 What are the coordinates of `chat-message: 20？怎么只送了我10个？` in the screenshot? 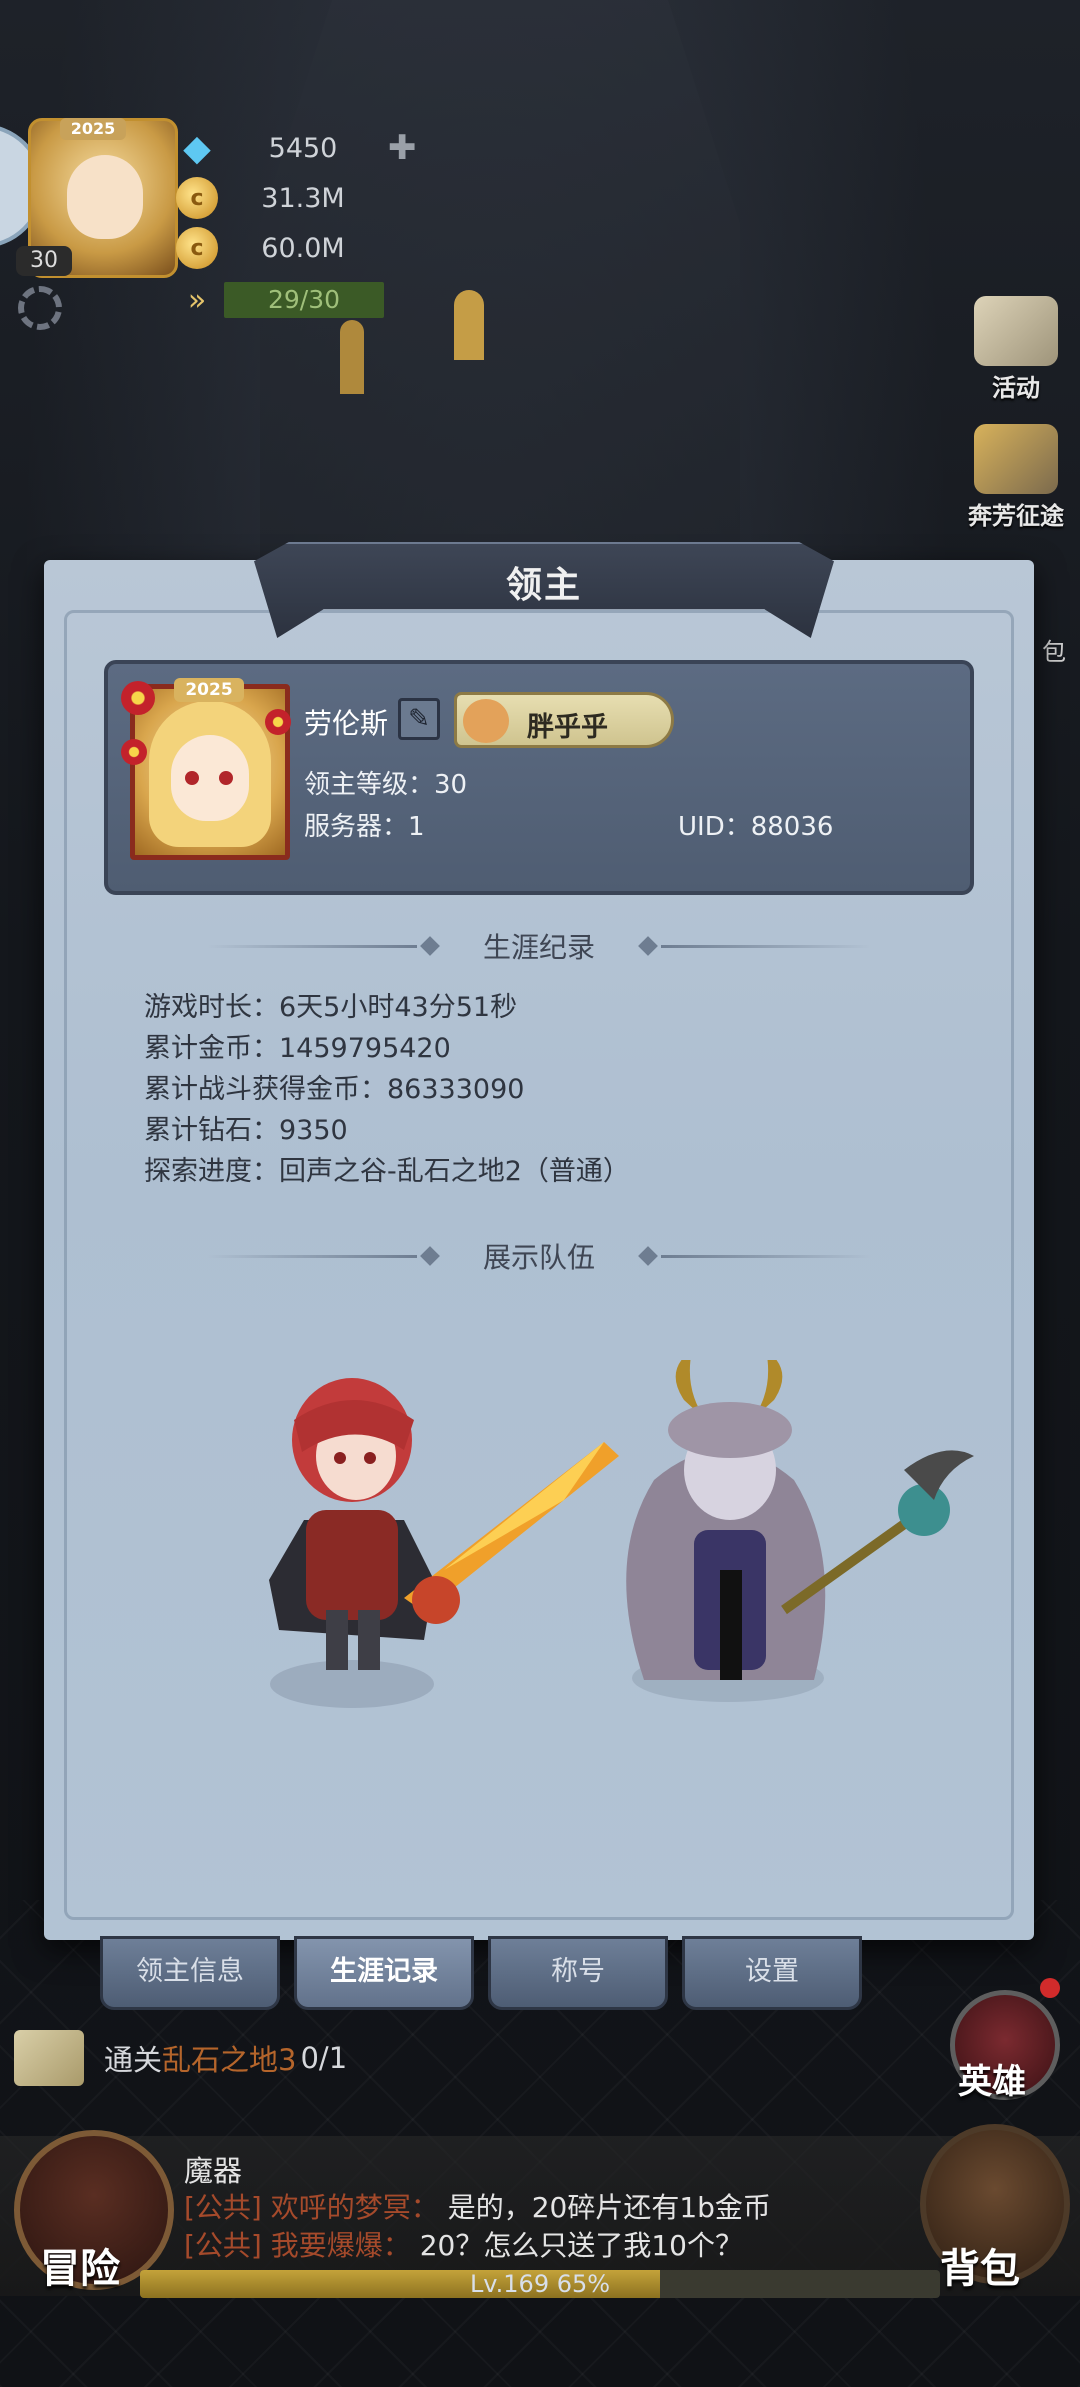 It's located at (581, 2245).